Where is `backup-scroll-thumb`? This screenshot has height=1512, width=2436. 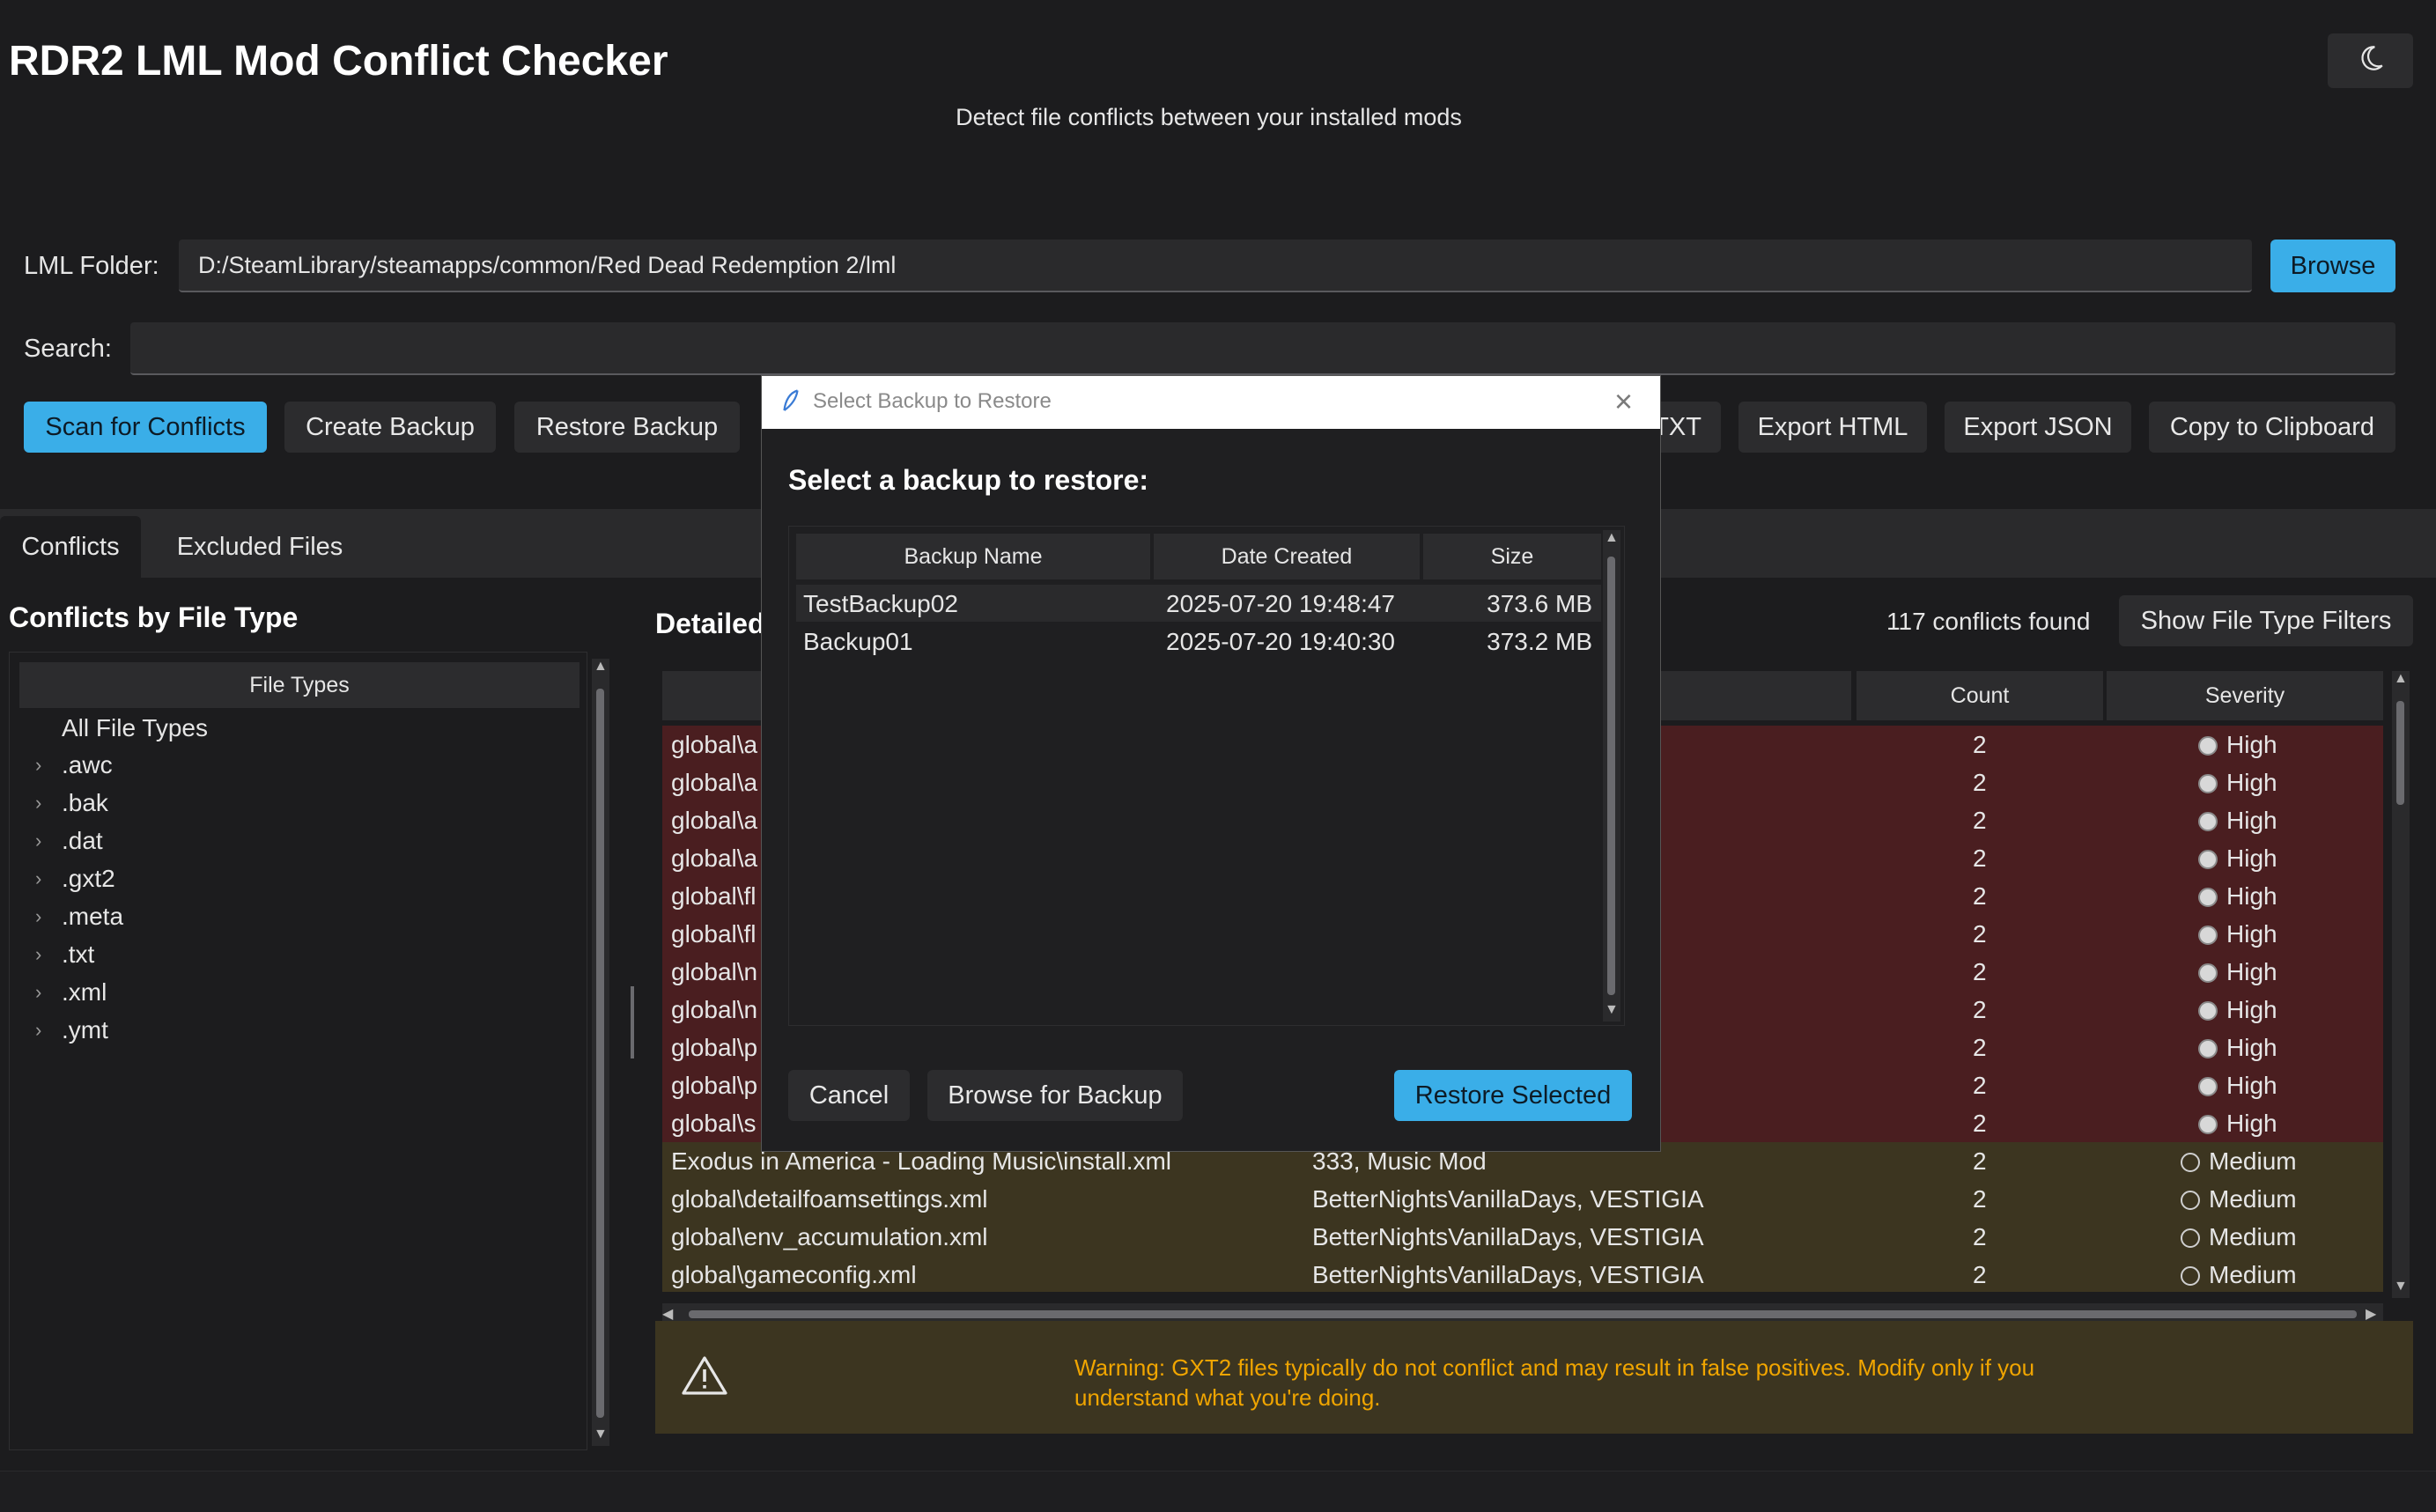
backup-scroll-thumb is located at coordinates (1611, 776).